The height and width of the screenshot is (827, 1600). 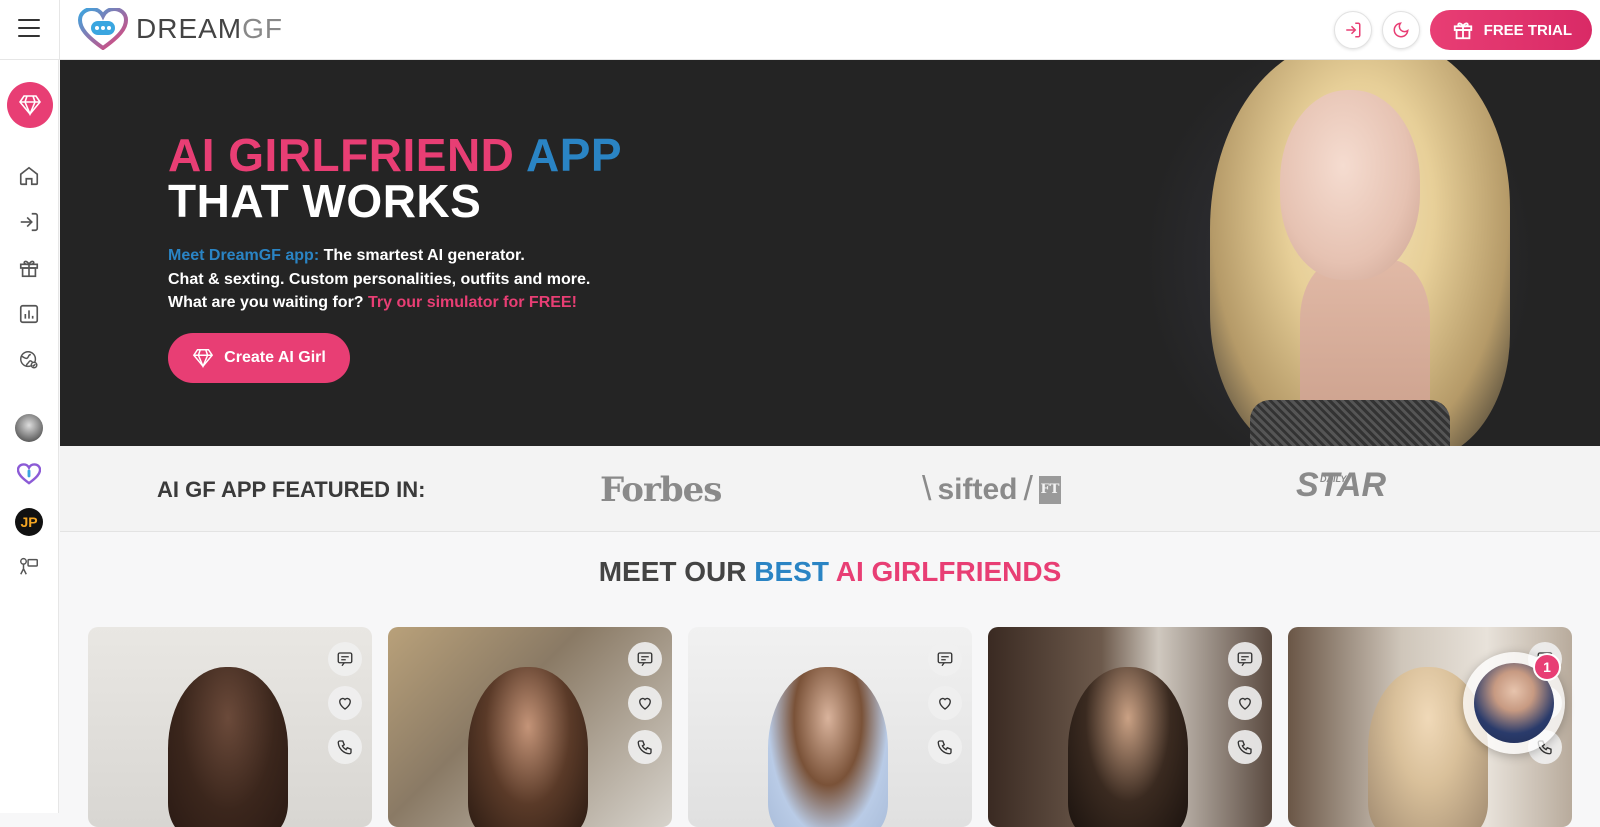 I want to click on sidebar-item-explore, so click(x=29, y=360).